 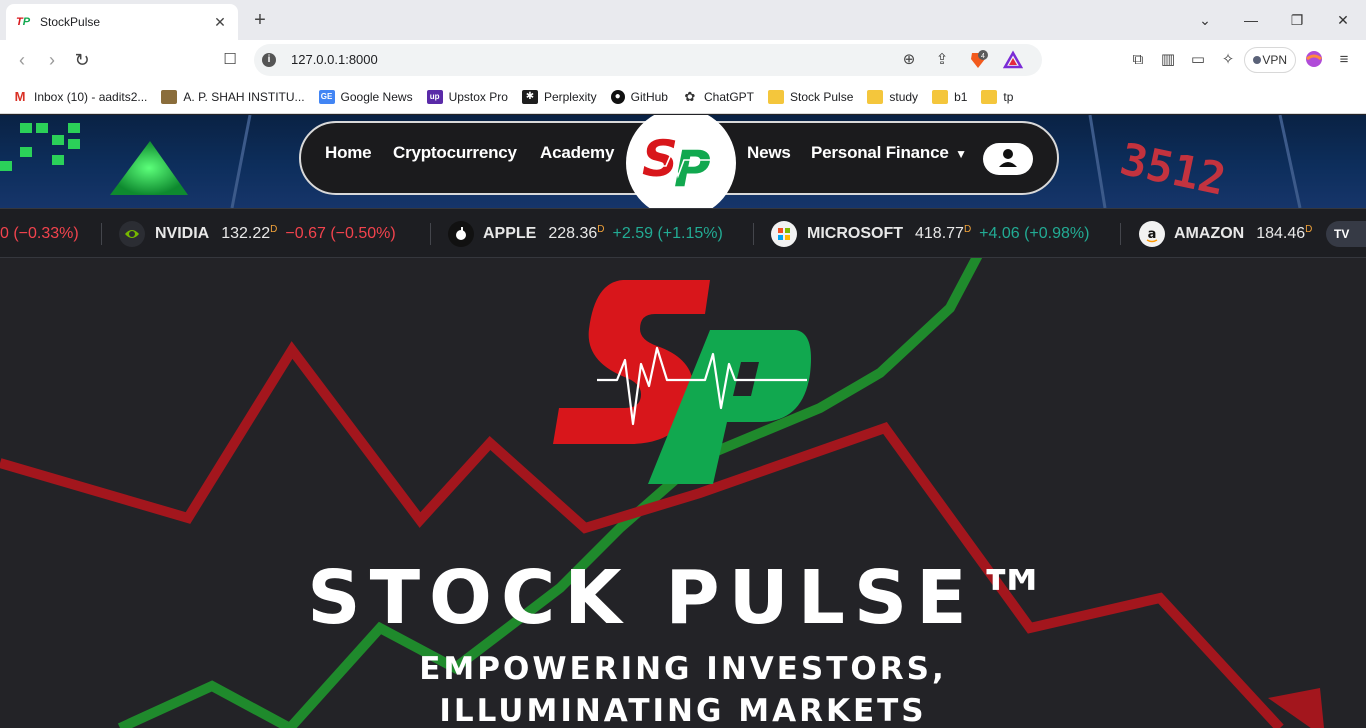 I want to click on new-tab-button: +, so click(x=260, y=20).